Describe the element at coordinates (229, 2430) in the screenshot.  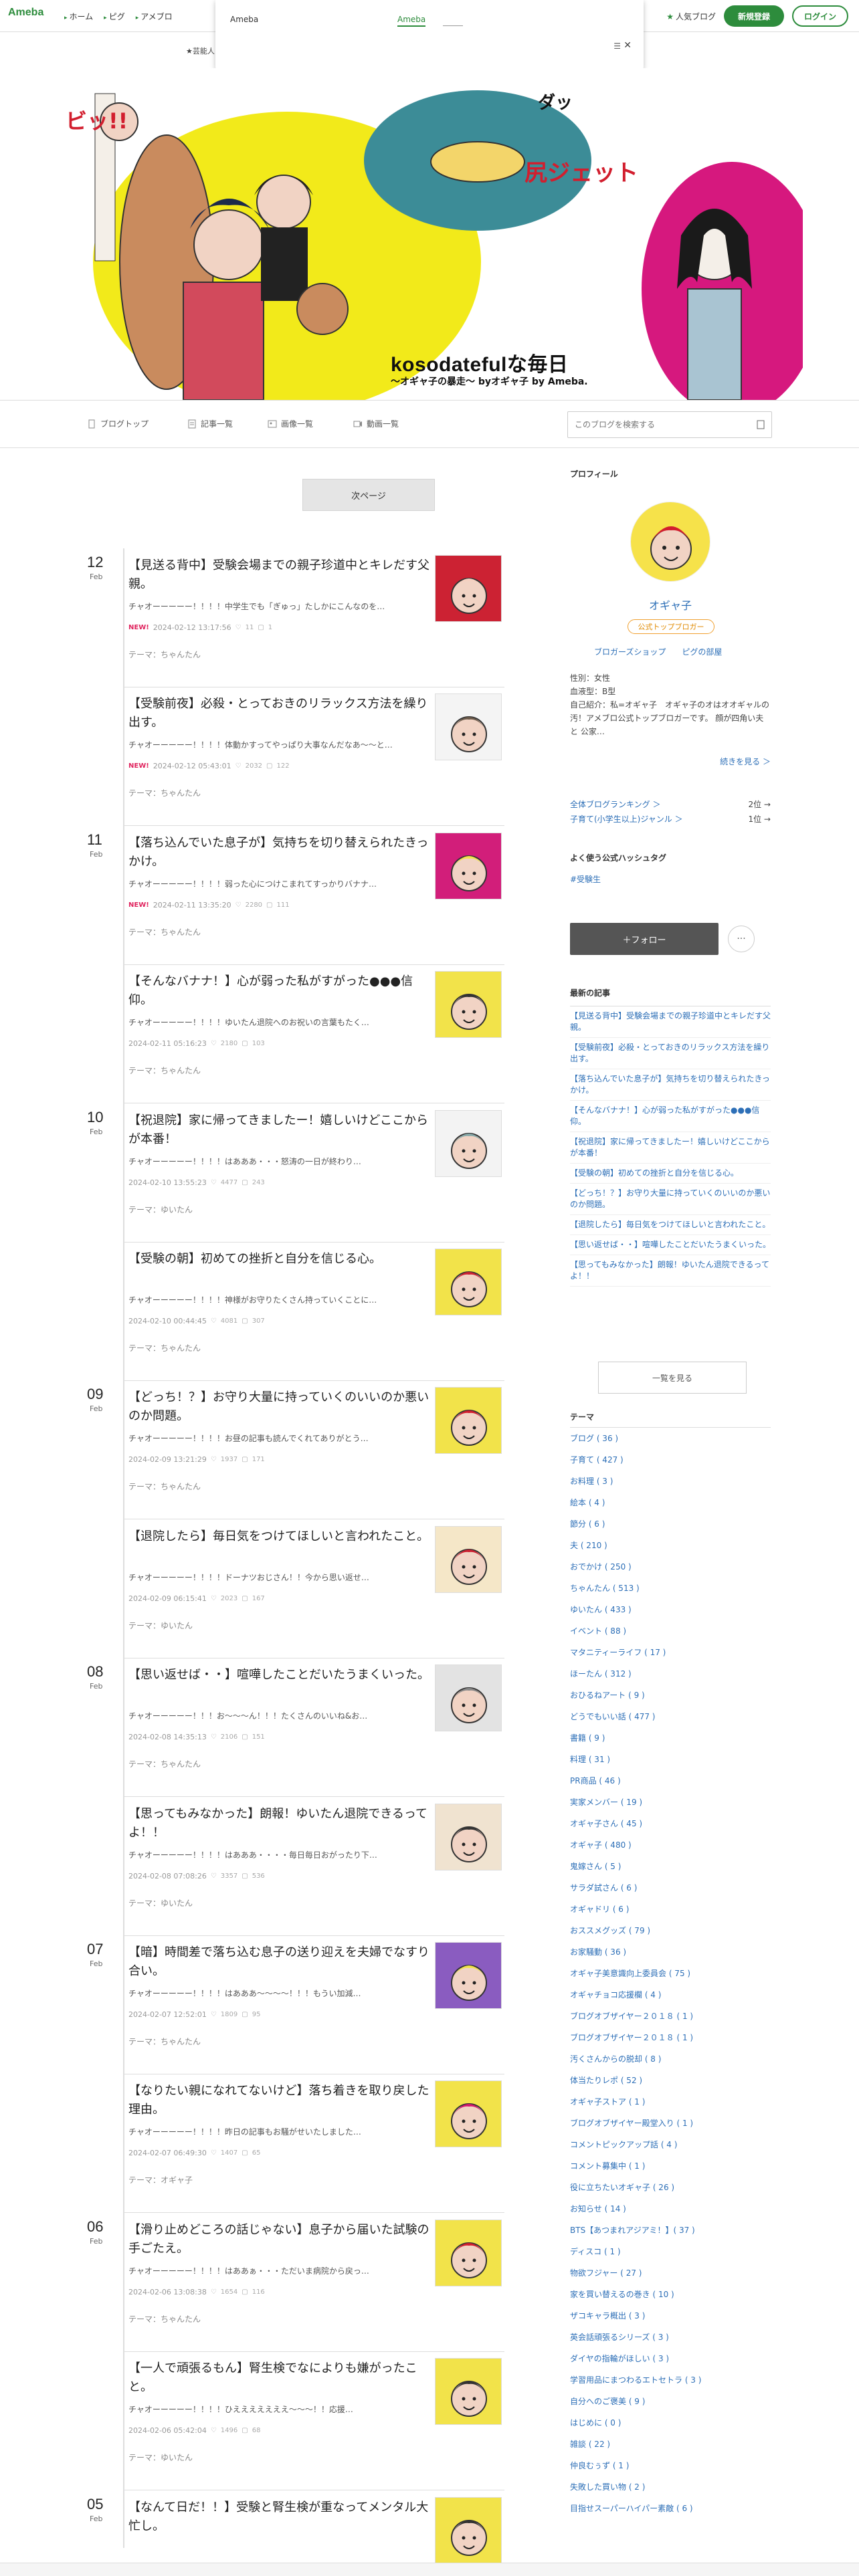
I see `like-count: 1496` at that location.